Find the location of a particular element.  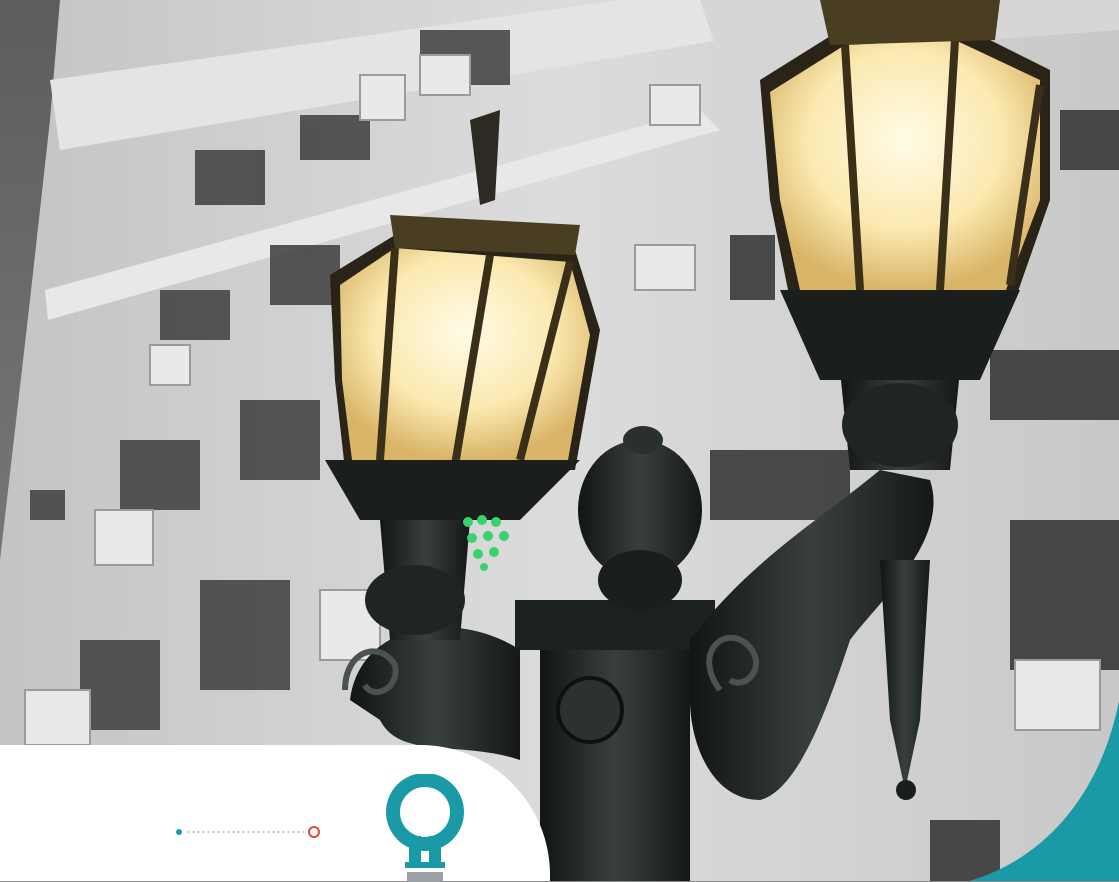

teal-corner-shape is located at coordinates (1044, 791).